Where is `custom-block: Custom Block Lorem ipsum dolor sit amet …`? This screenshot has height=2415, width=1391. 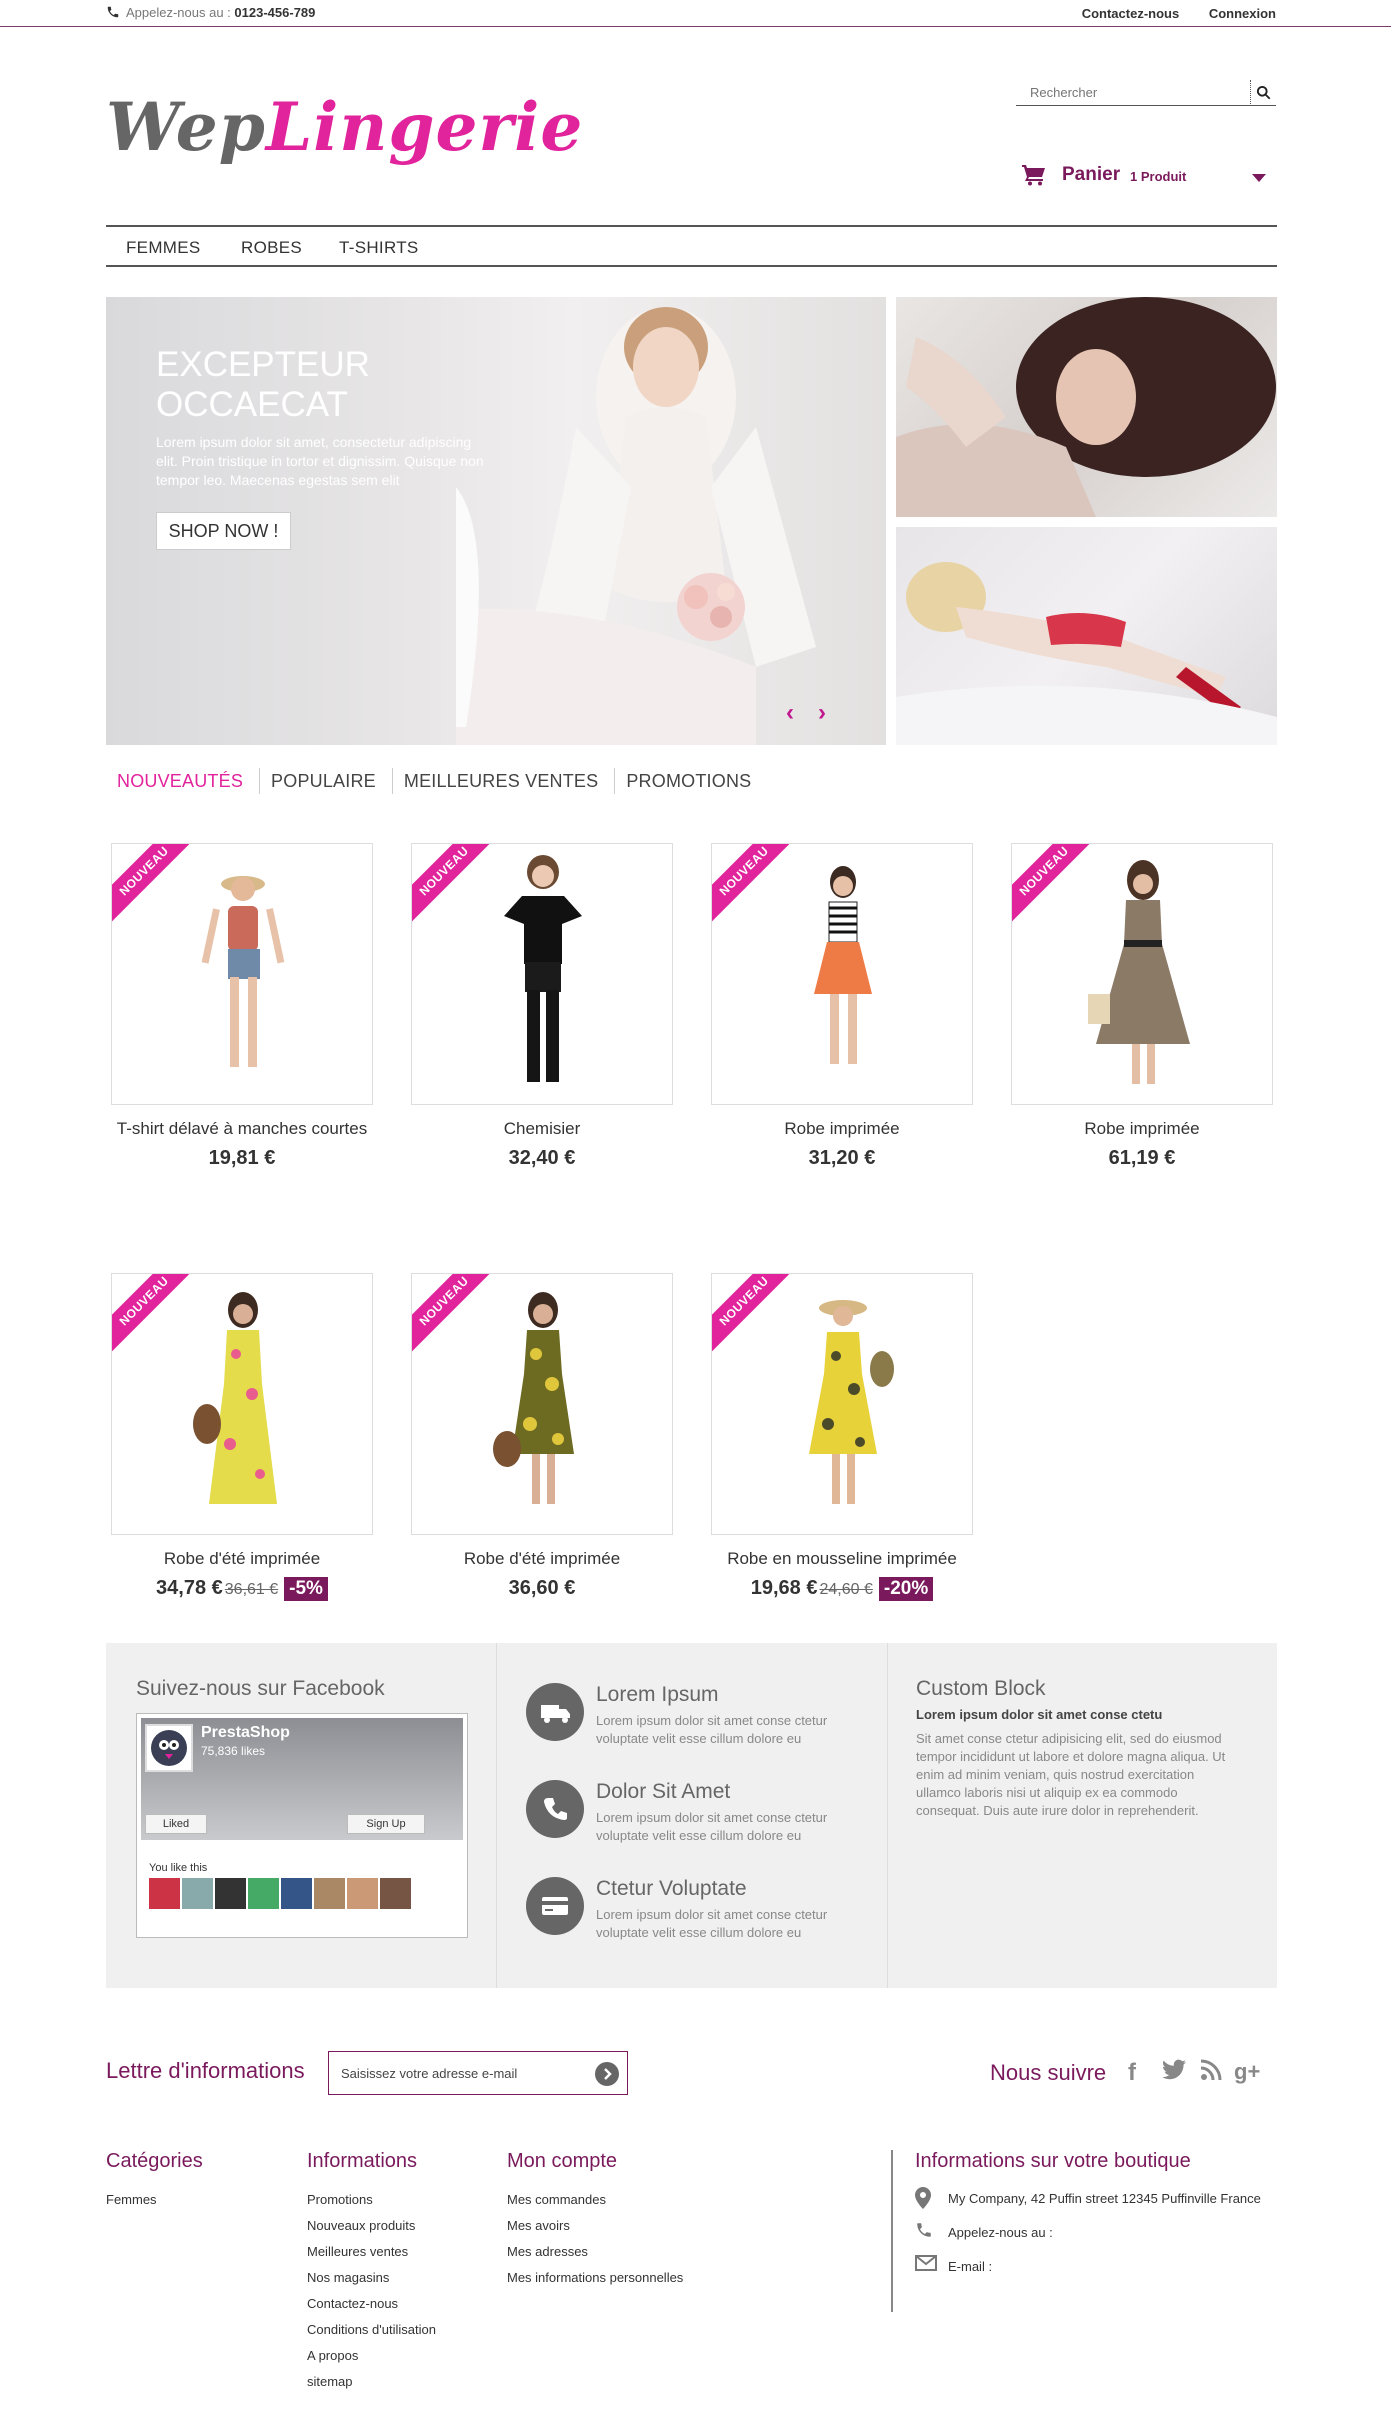 custom-block: Custom Block Lorem ipsum dolor sit amet … is located at coordinates (1076, 1748).